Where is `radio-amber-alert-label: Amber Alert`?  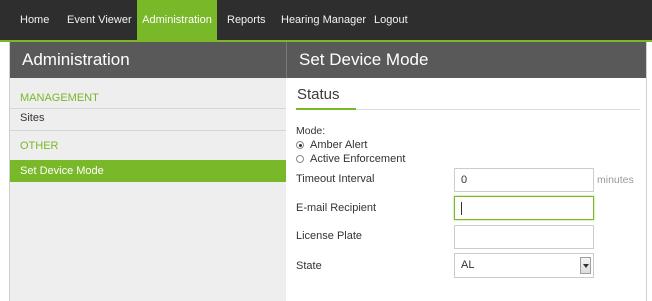 radio-amber-alert-label: Amber Alert is located at coordinates (339, 145).